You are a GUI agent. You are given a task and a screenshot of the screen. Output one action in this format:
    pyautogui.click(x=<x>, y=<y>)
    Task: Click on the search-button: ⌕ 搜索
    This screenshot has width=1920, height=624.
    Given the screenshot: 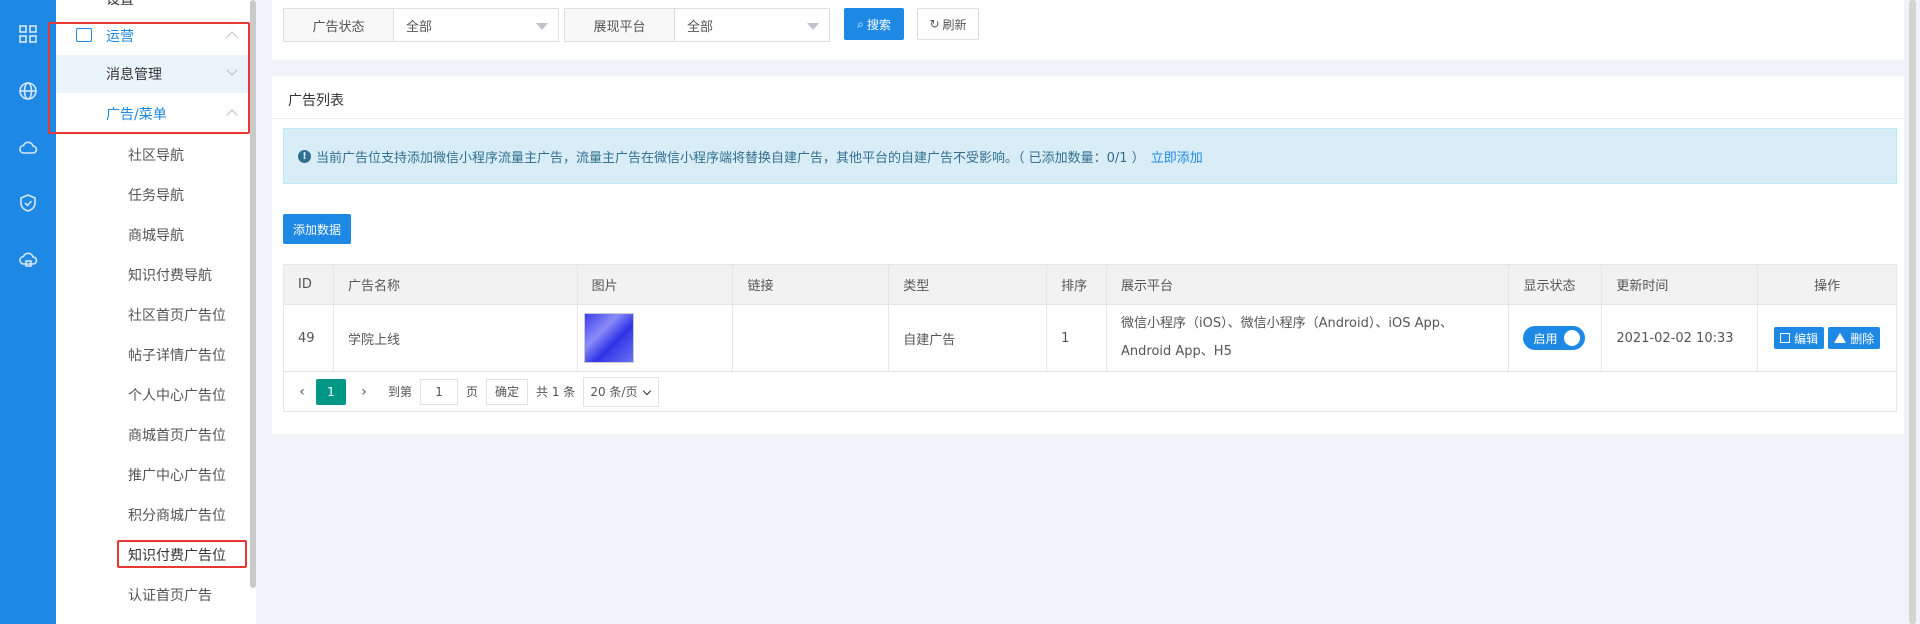 What is the action you would take?
    pyautogui.click(x=874, y=24)
    